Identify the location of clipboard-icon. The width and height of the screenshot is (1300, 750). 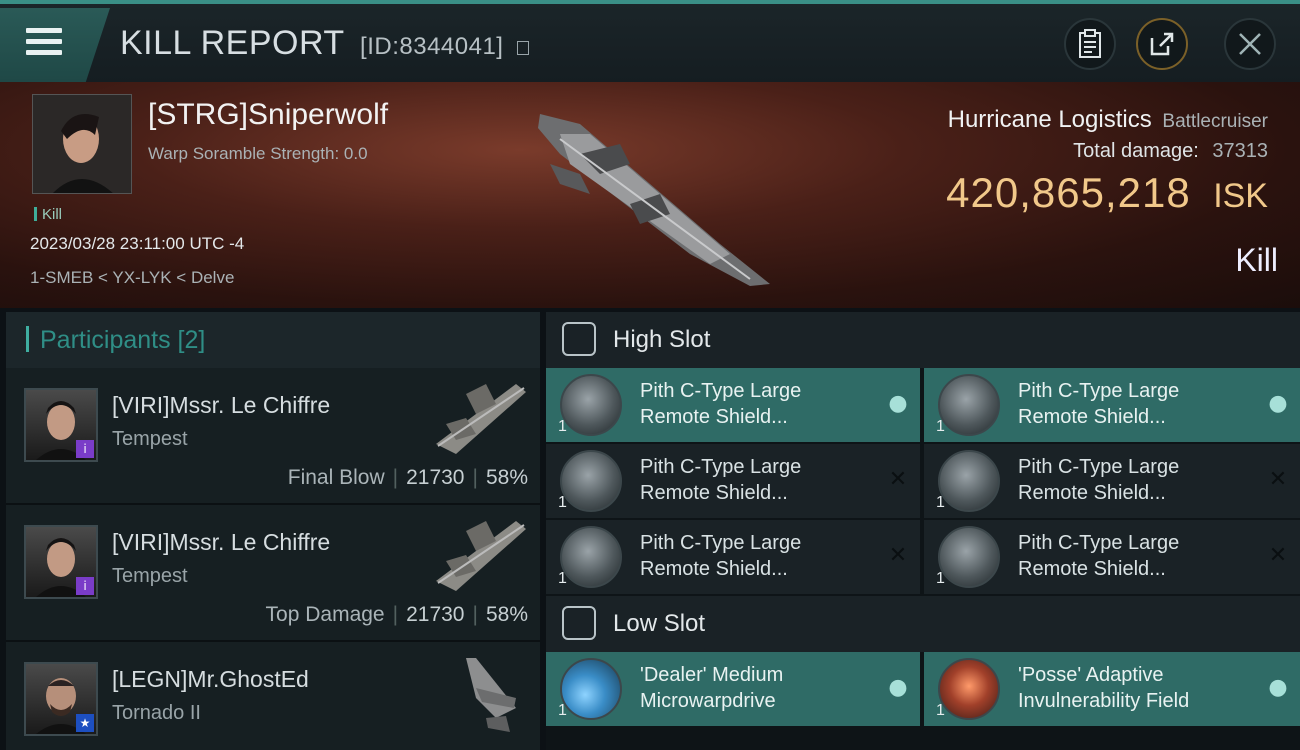
(1090, 43).